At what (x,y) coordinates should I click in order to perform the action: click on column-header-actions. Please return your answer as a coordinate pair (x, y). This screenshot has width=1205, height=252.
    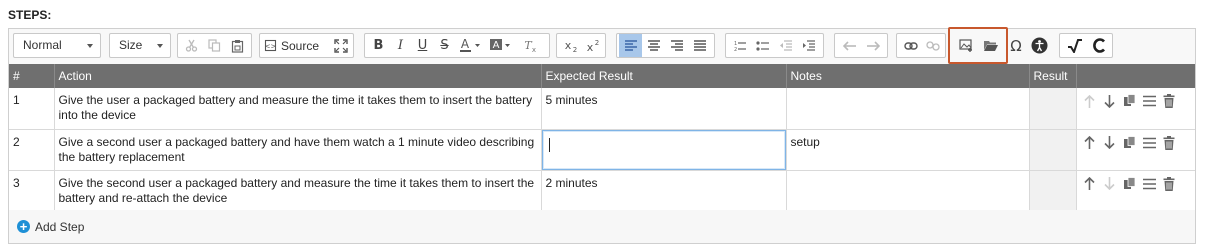
    Looking at the image, I should click on (1135, 76).